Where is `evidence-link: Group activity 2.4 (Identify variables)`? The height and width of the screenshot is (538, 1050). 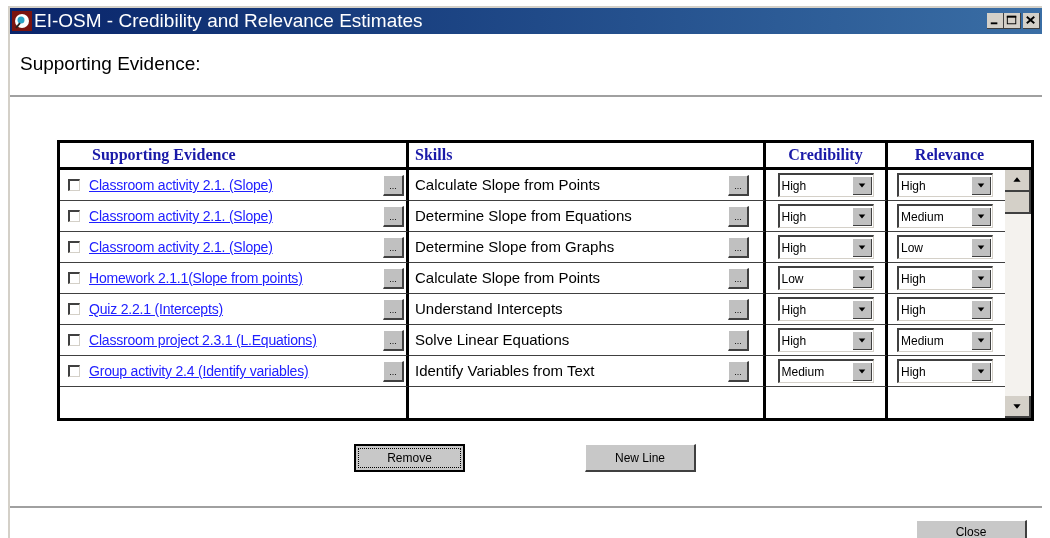 evidence-link: Group activity 2.4 (Identify variables) is located at coordinates (199, 371).